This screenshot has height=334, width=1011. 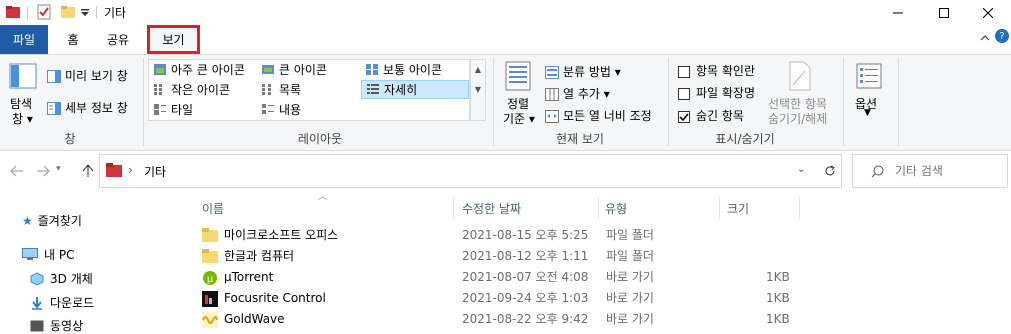 I want to click on item-checkboxes-toggle: 항목 확인란, so click(x=716, y=70).